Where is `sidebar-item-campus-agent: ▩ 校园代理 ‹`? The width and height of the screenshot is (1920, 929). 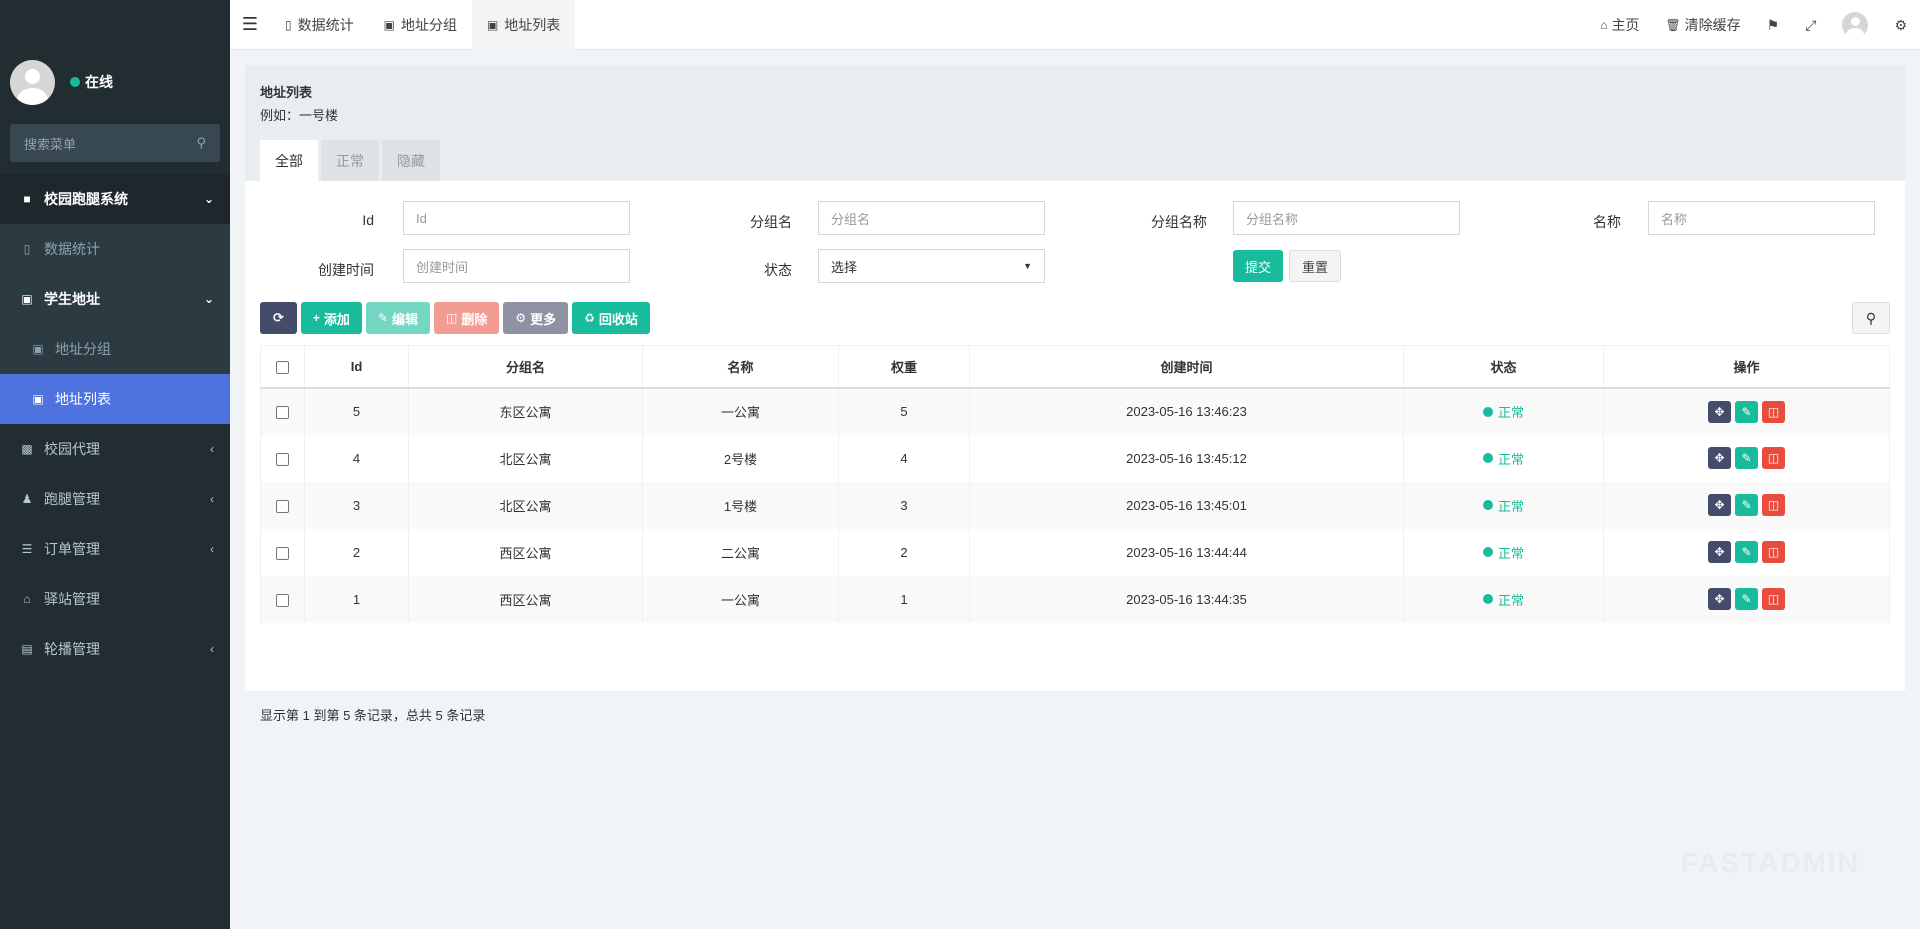
sidebar-item-campus-agent: ▩ 校园代理 ‹ is located at coordinates (115, 449).